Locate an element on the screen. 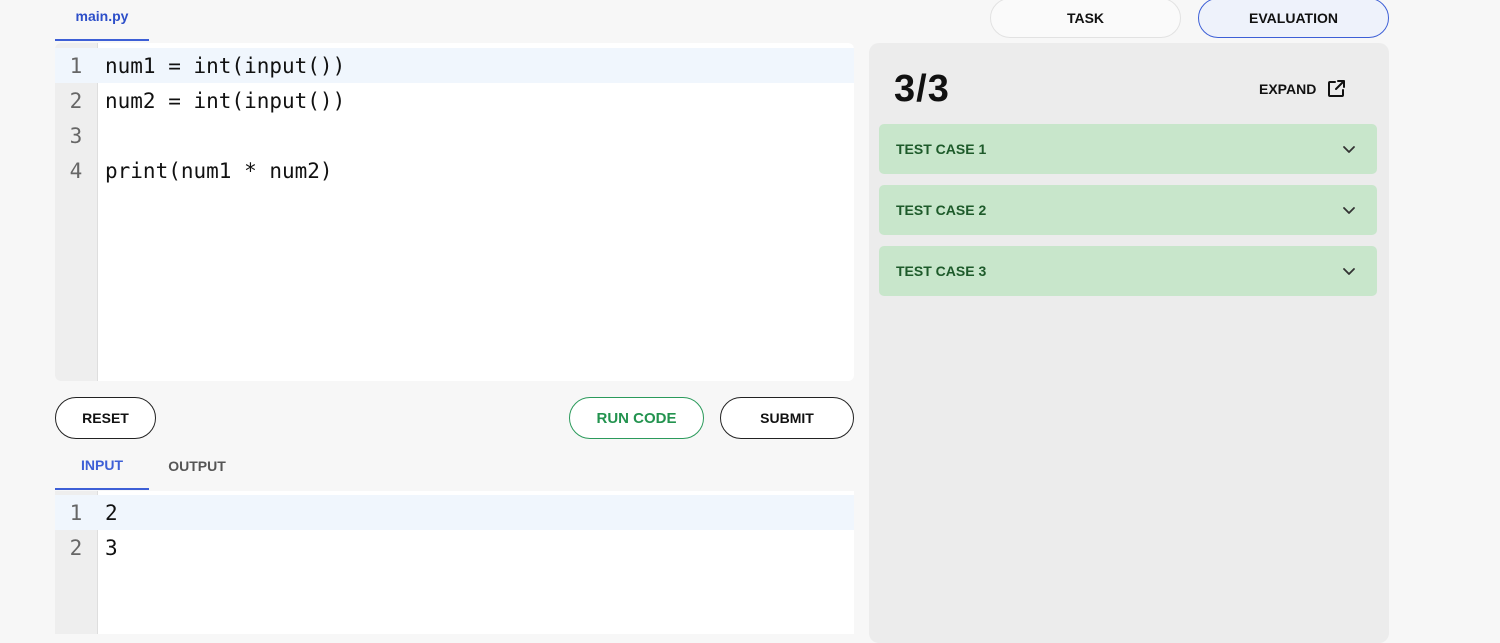  line-number: 3 is located at coordinates (76, 135).